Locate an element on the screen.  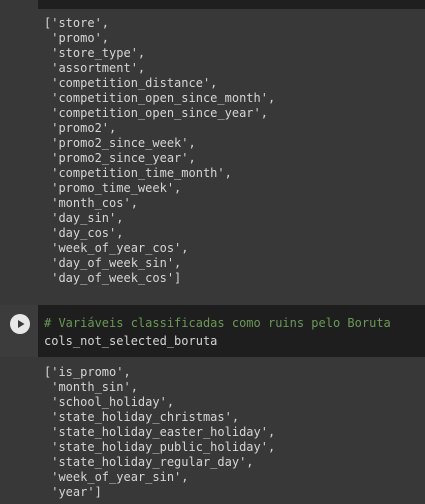
cell-gutter is located at coordinates (19, 331).